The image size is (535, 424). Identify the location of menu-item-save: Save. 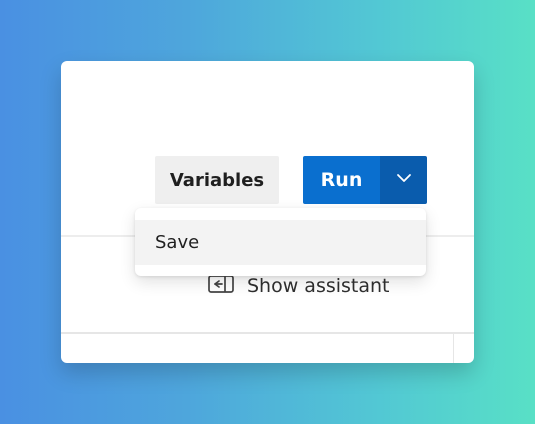
(280, 242).